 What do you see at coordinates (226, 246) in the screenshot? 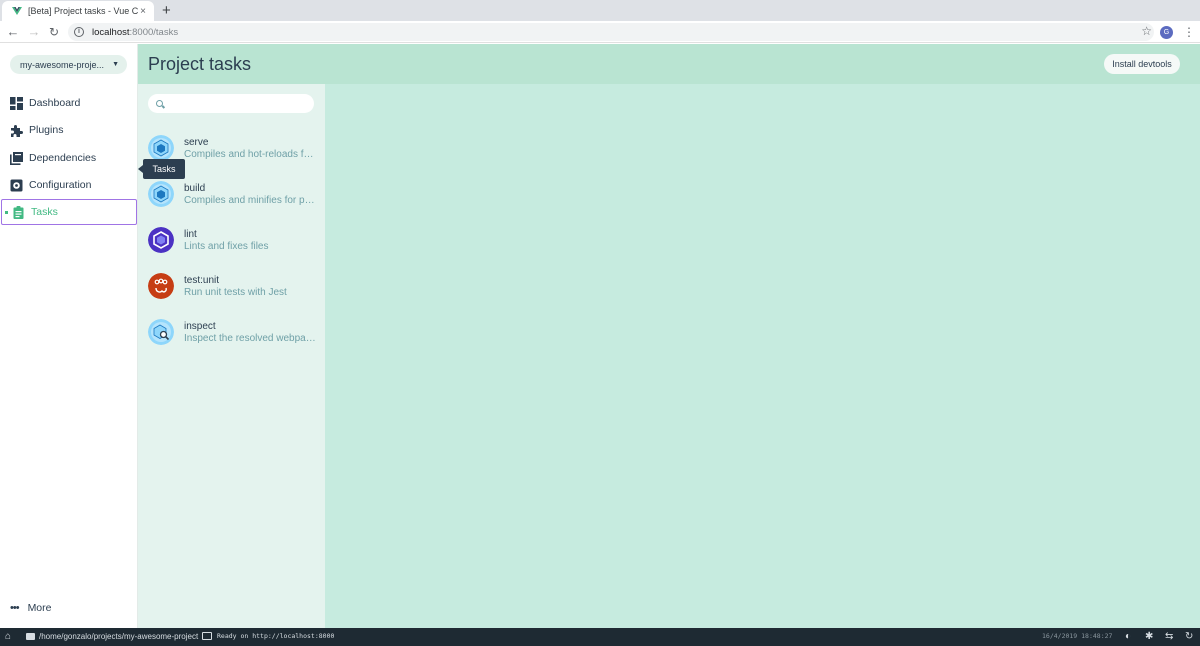
I see `task-description: Lints and fixes files` at bounding box center [226, 246].